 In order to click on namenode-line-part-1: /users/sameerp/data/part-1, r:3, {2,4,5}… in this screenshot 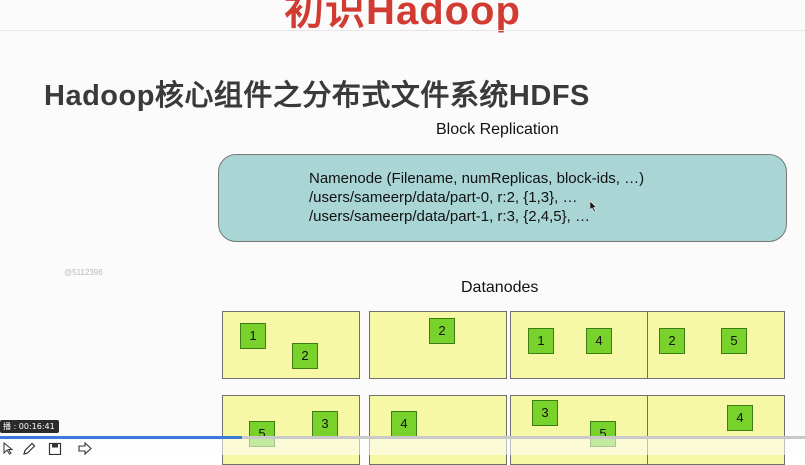, I will do `click(449, 216)`.